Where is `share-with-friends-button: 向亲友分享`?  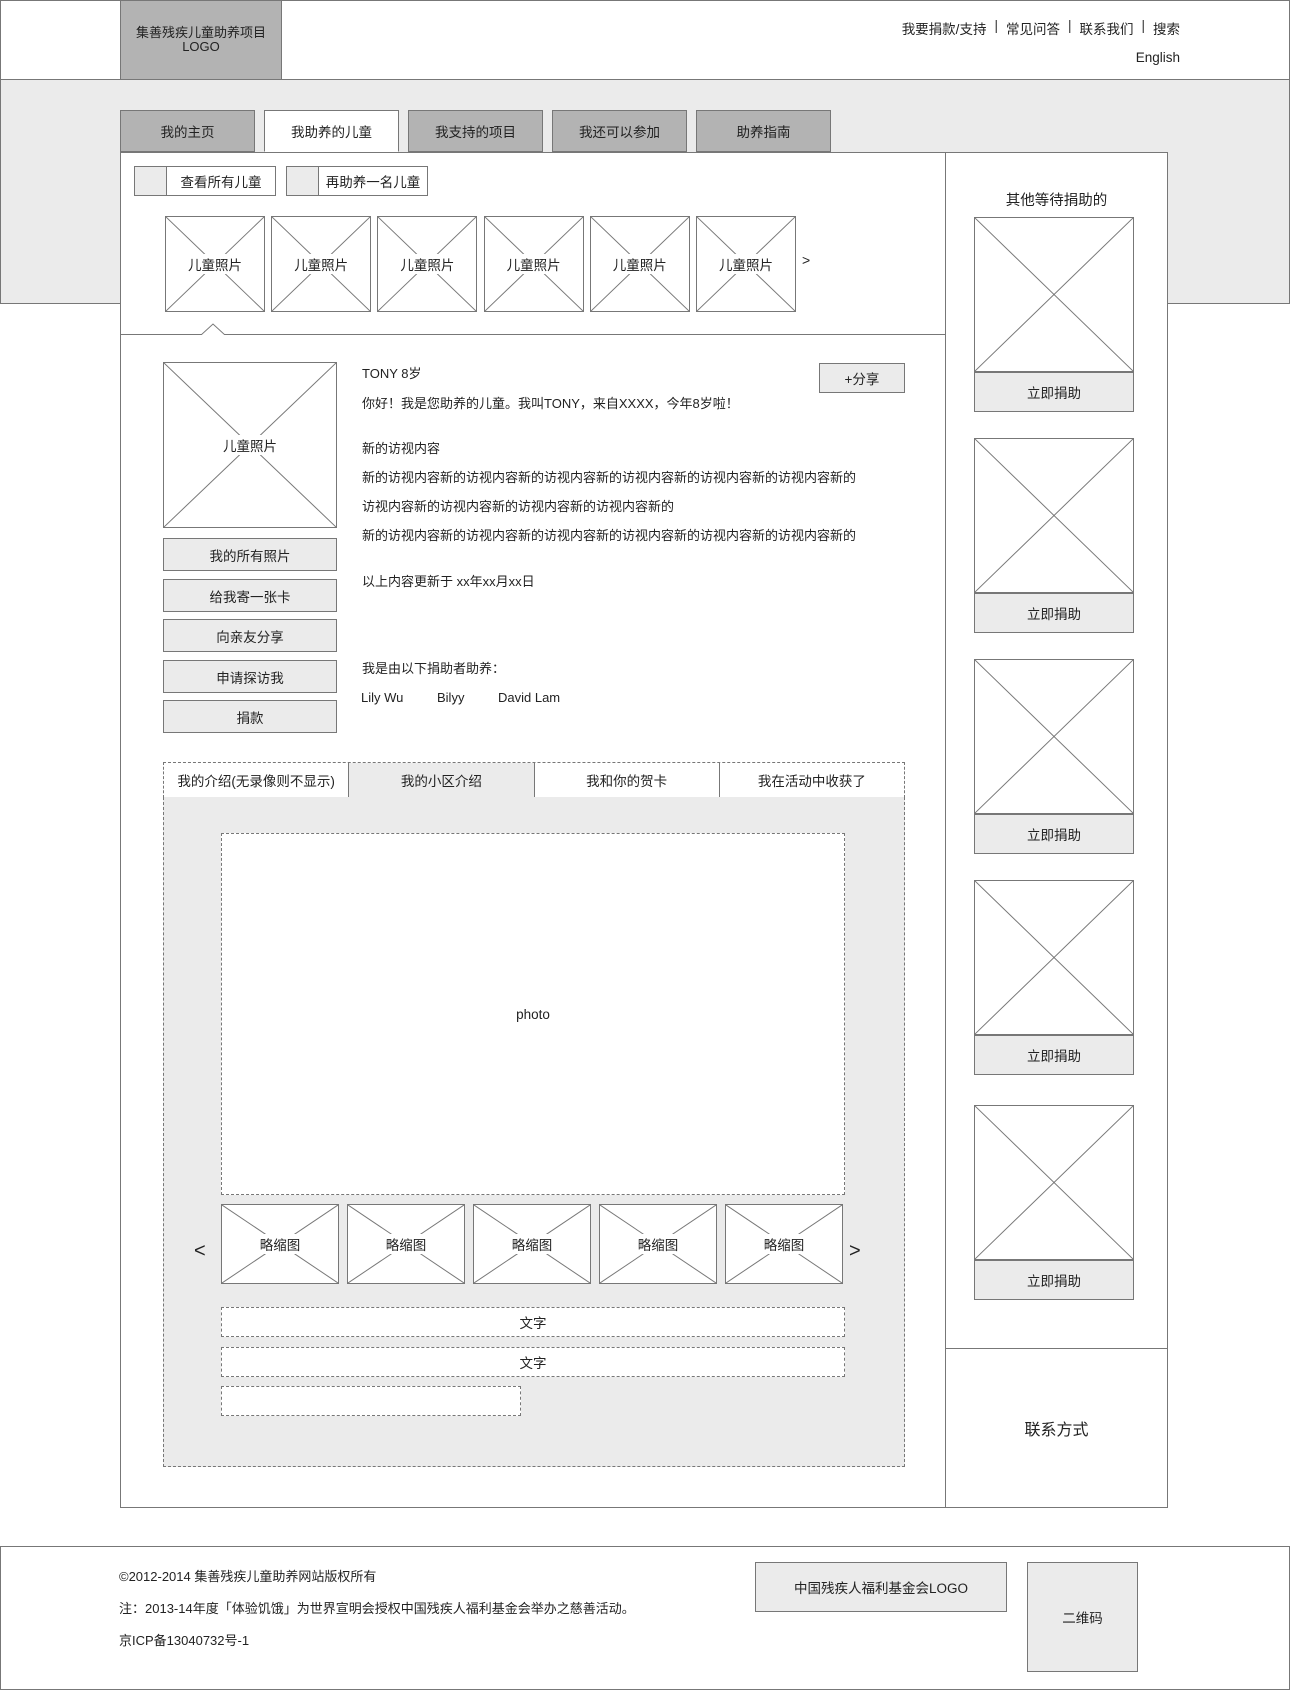
share-with-friends-button: 向亲友分享 is located at coordinates (250, 635).